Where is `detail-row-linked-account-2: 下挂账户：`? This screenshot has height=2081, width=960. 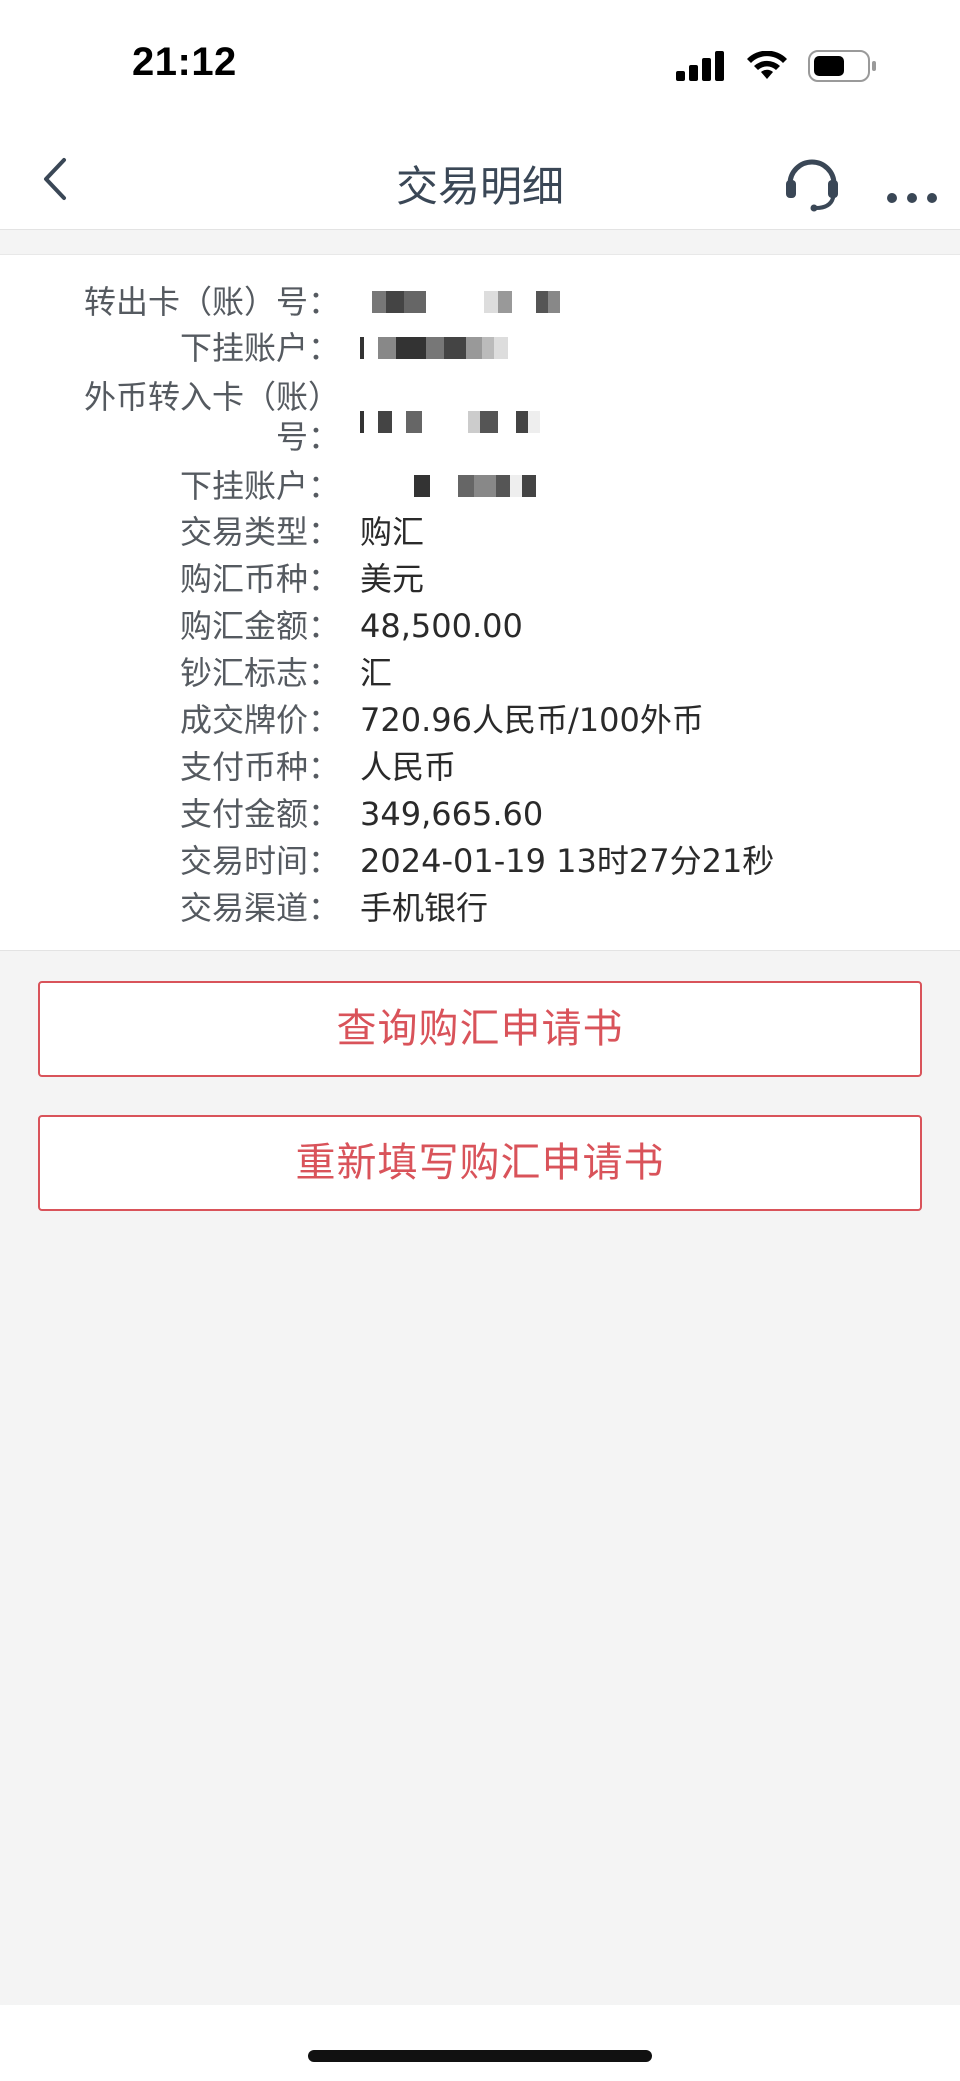 detail-row-linked-account-2: 下挂账户： is located at coordinates (480, 486).